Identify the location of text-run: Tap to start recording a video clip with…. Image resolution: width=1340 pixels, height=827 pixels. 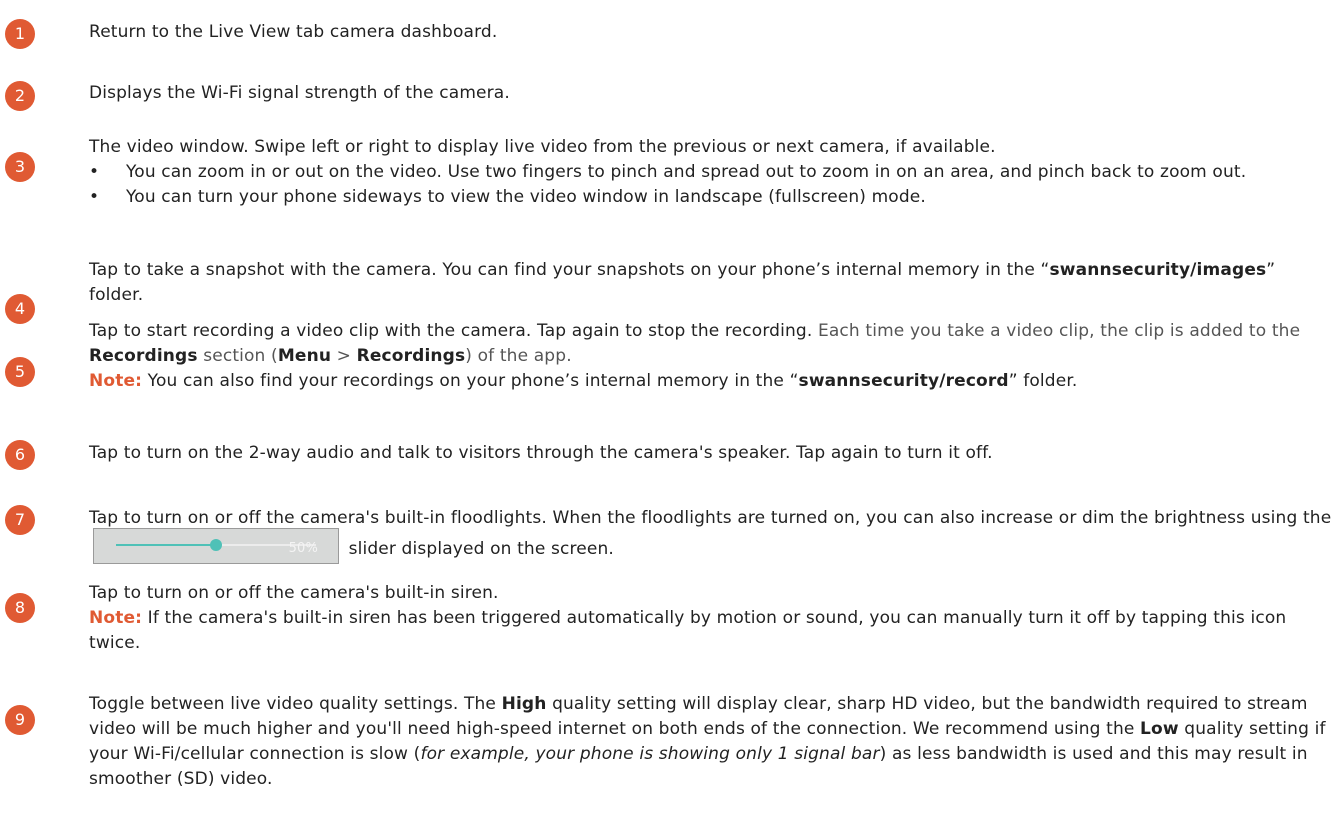
(453, 331).